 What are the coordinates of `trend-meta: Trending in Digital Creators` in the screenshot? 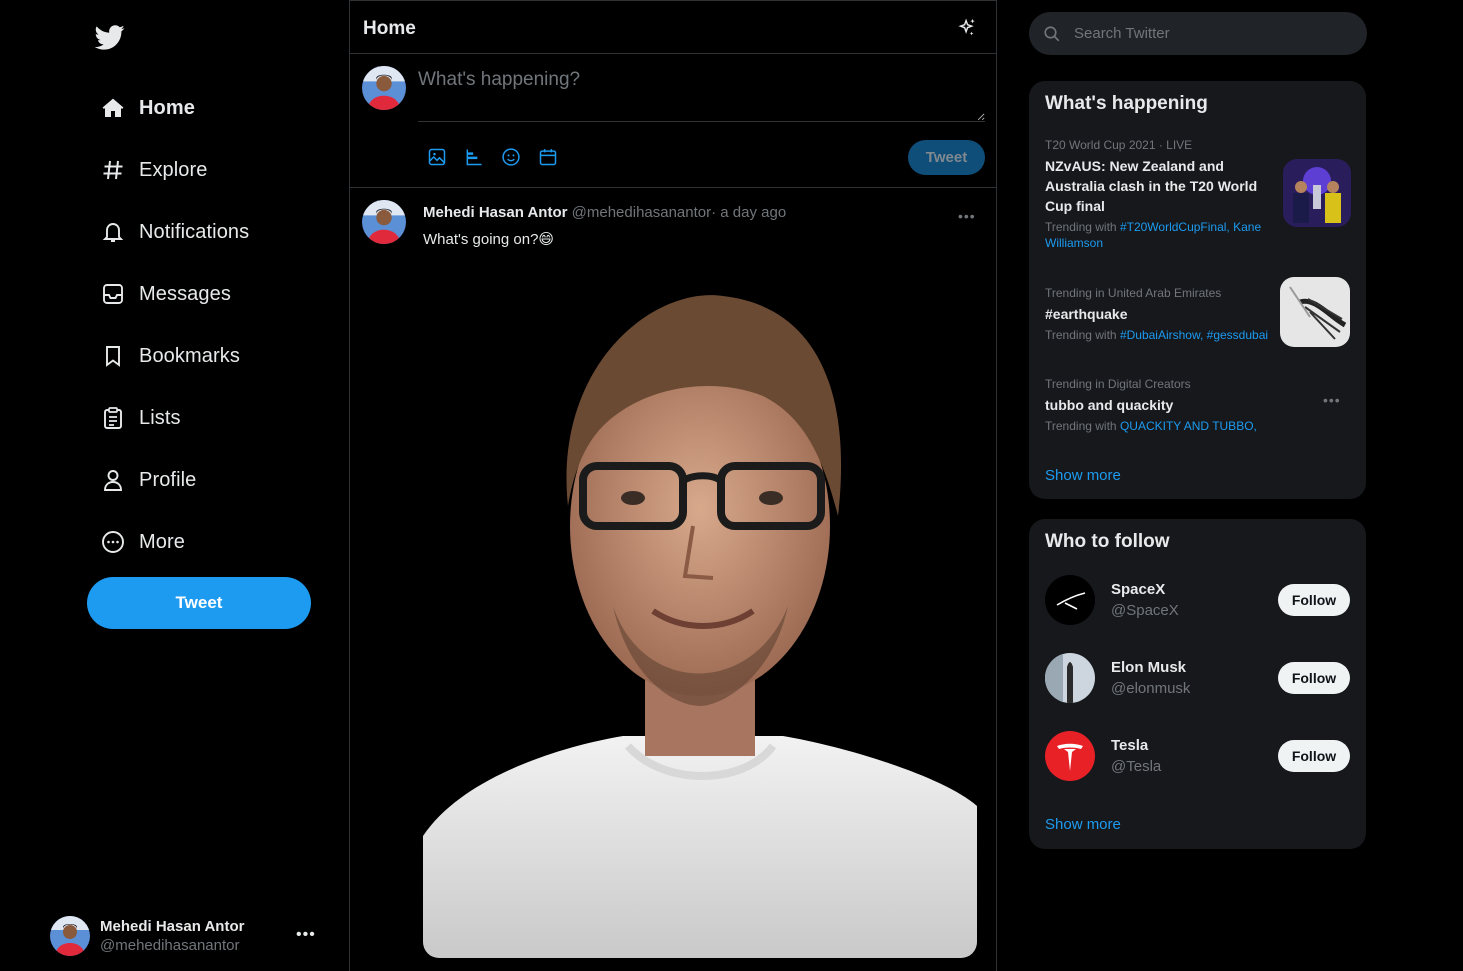 It's located at (1118, 384).